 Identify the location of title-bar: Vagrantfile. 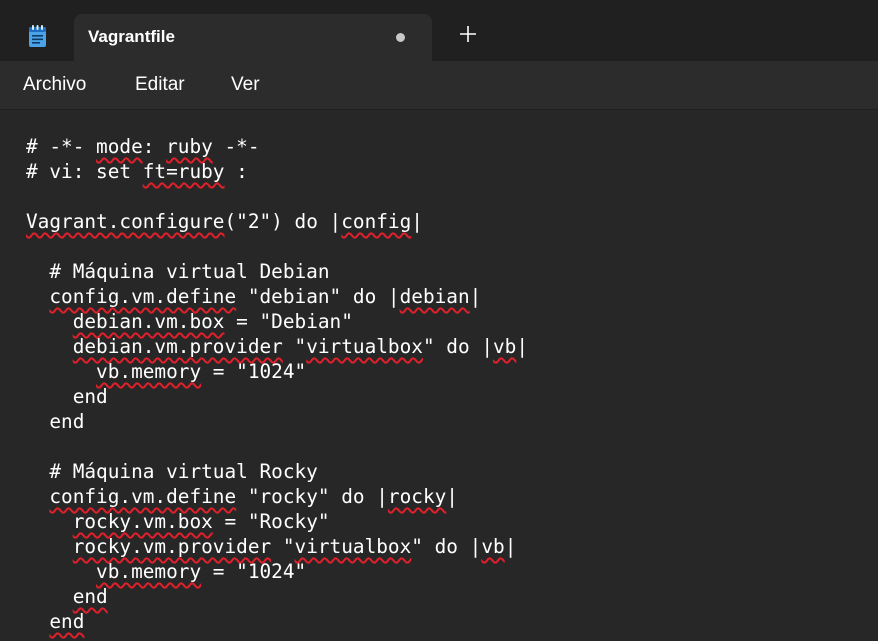
(439, 30).